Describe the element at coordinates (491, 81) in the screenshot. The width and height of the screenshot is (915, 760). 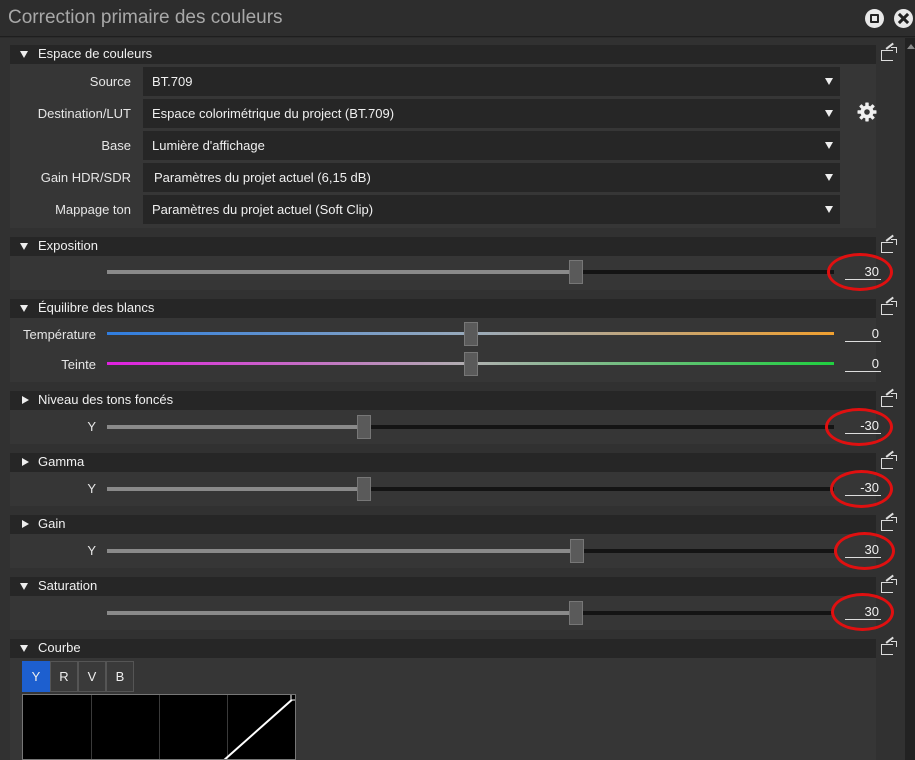
I see `source-dropdown: BT.709` at that location.